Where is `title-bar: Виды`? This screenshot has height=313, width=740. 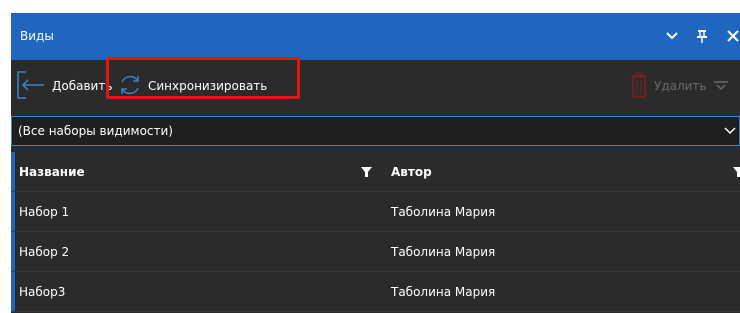 title-bar: Виды is located at coordinates (375, 36).